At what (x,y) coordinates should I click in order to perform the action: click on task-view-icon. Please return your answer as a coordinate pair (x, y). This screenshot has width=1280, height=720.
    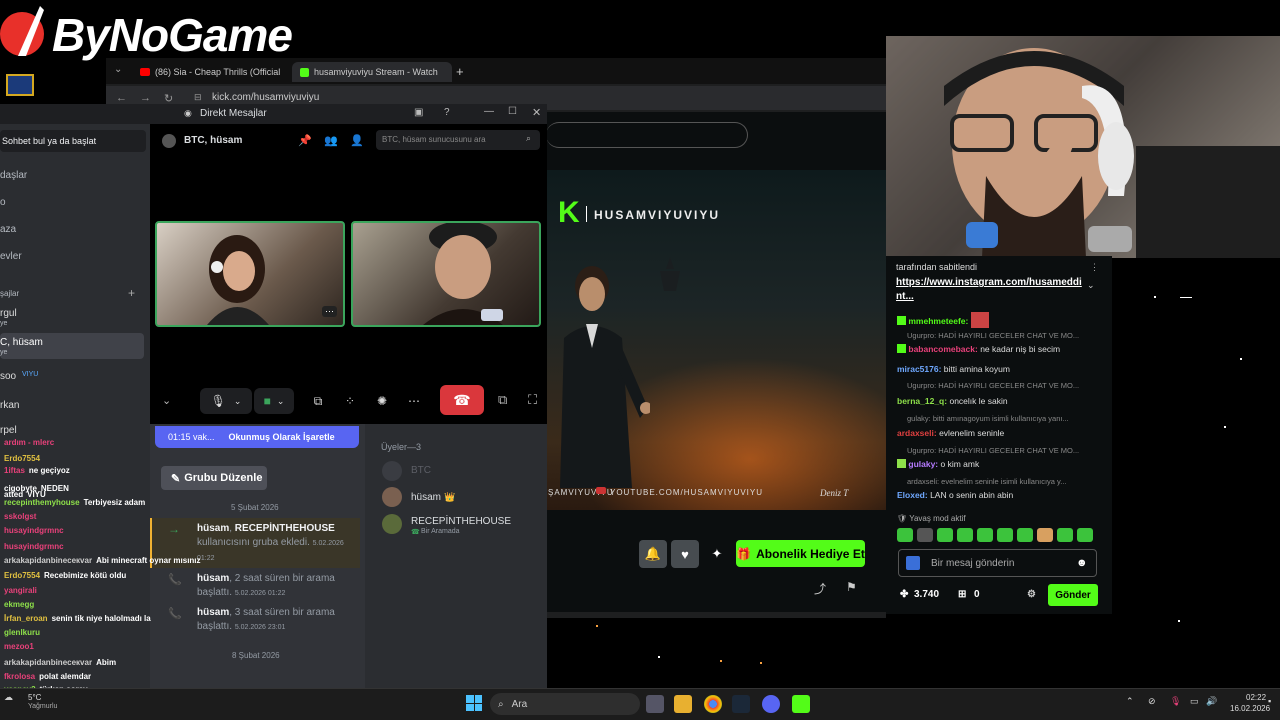
    Looking at the image, I should click on (655, 704).